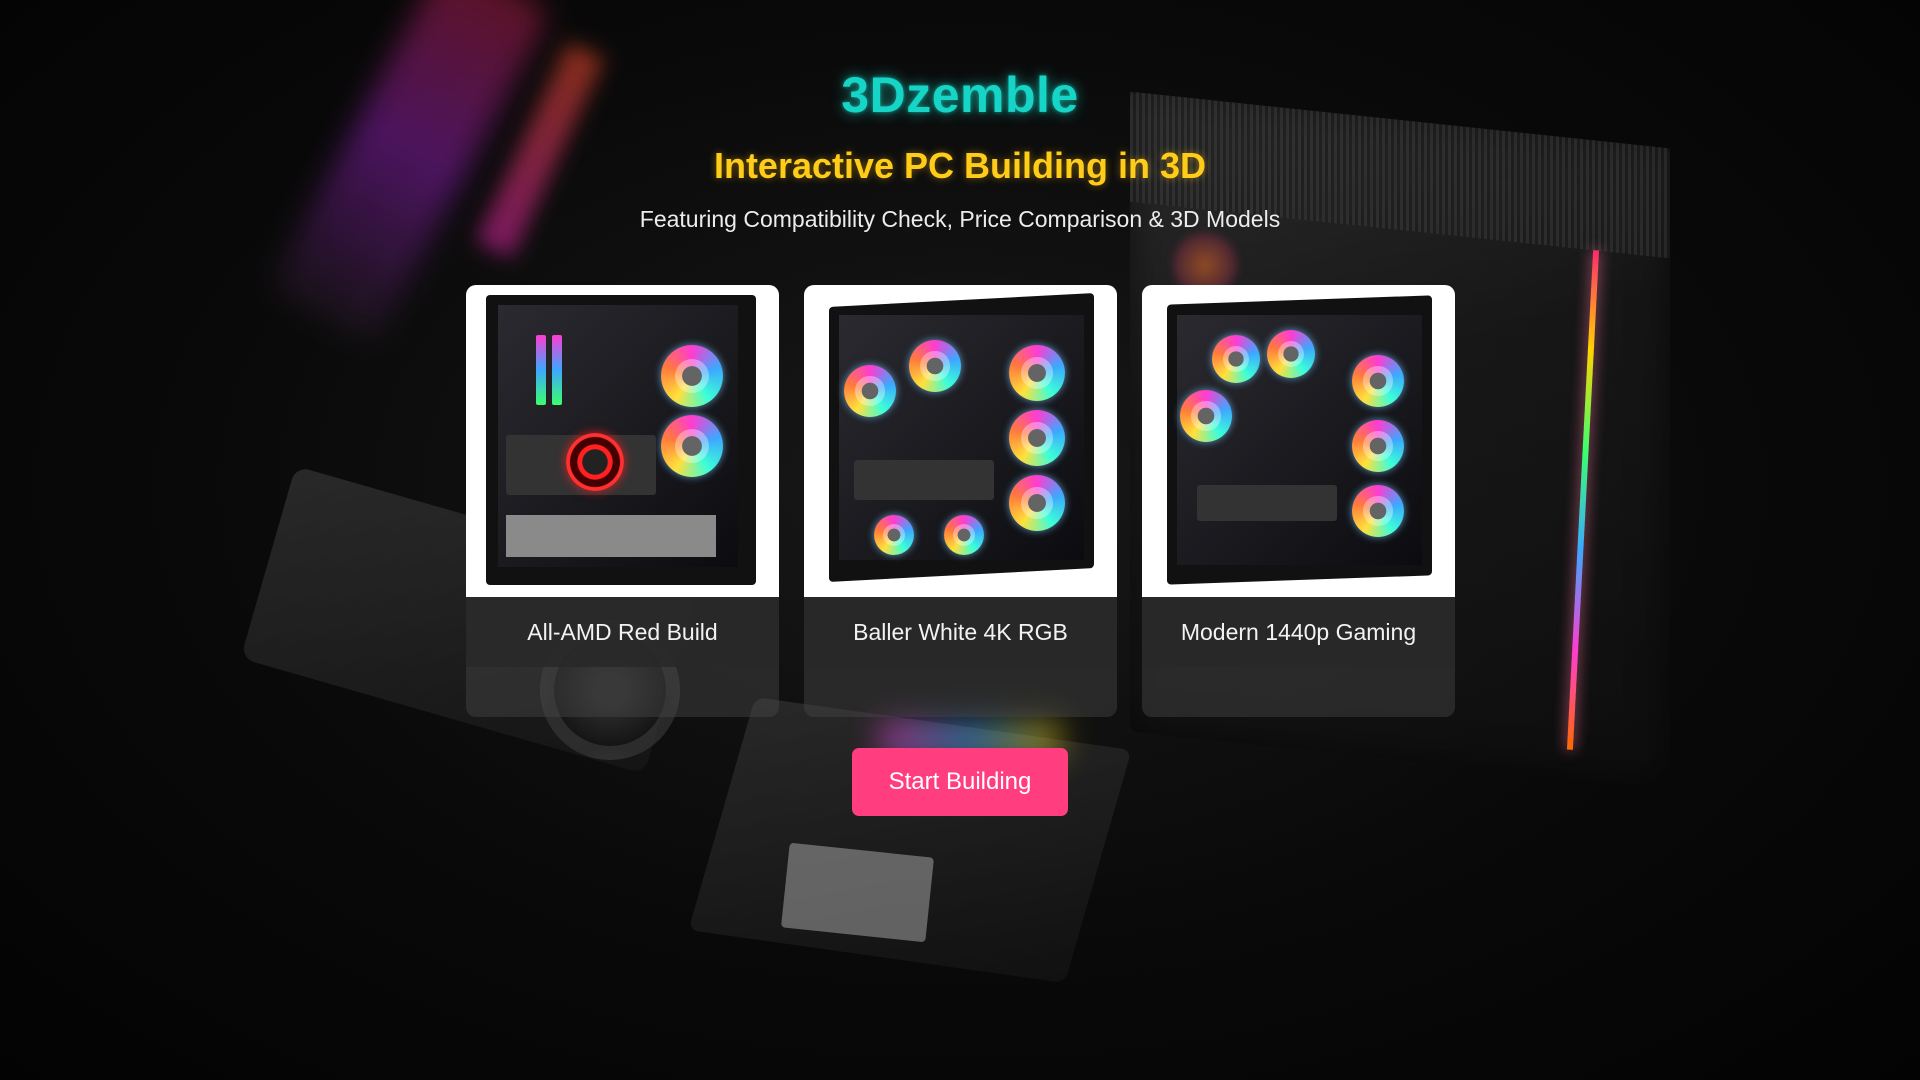  Describe the element at coordinates (960, 95) in the screenshot. I see `brand-title: 3Dzemble` at that location.